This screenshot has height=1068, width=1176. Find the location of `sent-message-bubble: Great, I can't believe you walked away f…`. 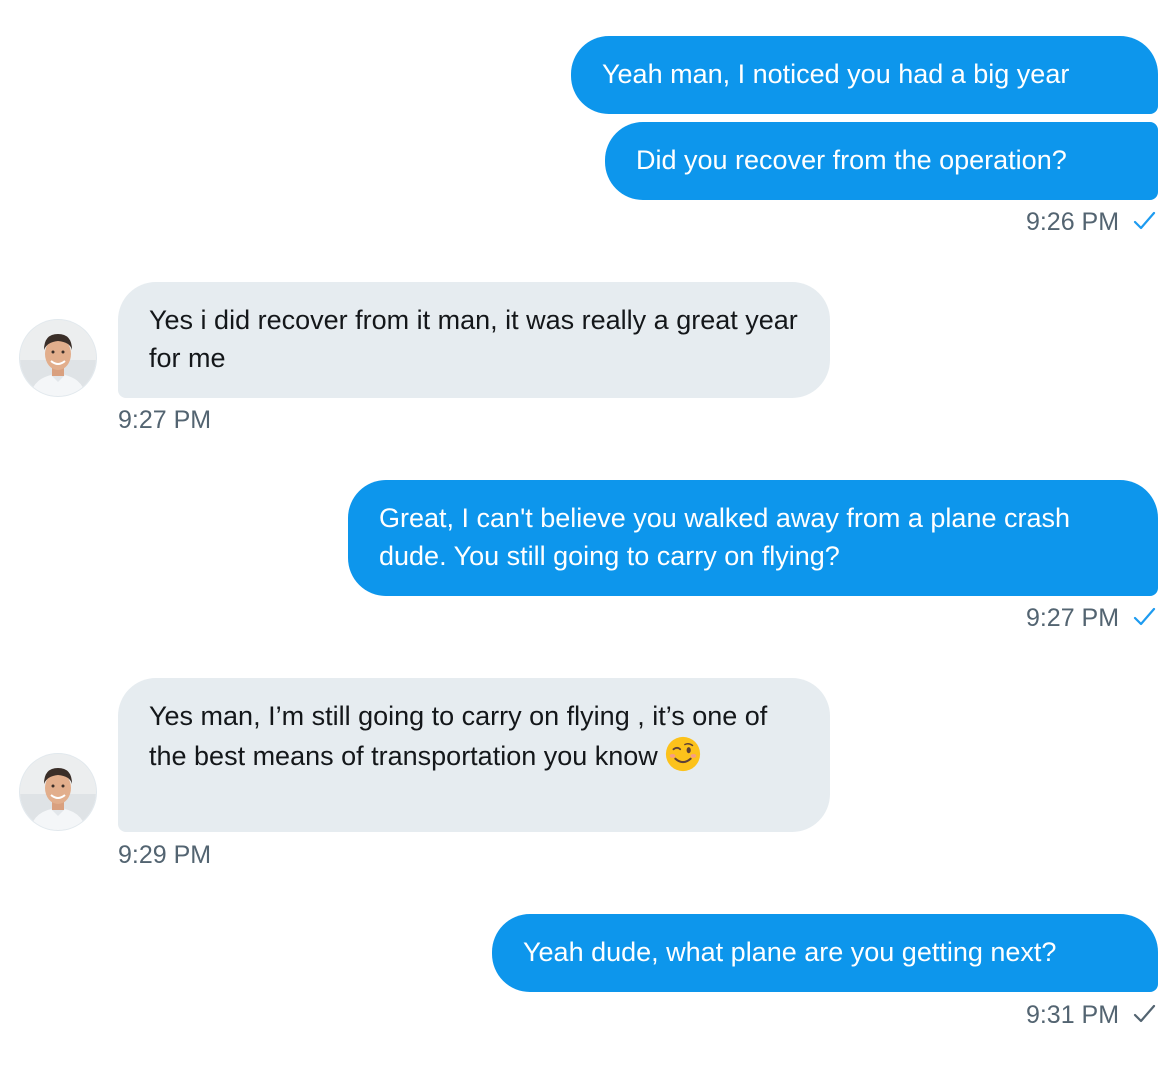

sent-message-bubble: Great, I can't believe you walked away f… is located at coordinates (753, 538).